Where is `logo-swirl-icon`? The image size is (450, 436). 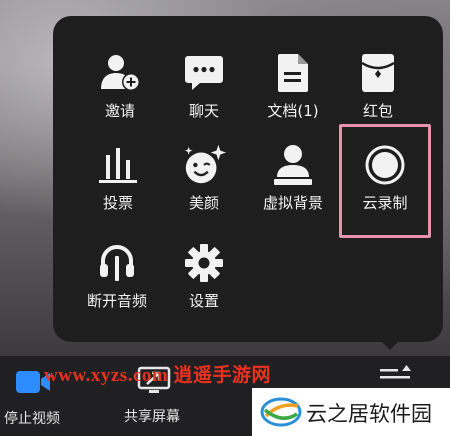 logo-swirl-icon is located at coordinates (281, 414).